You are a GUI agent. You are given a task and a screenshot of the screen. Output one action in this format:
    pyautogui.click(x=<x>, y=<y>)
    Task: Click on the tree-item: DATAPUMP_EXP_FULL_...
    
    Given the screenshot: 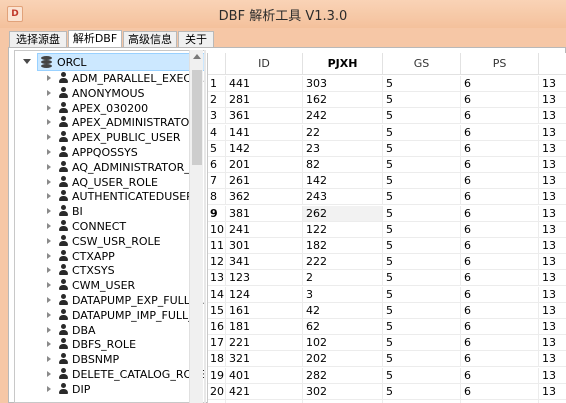 What is the action you would take?
    pyautogui.click(x=109, y=300)
    